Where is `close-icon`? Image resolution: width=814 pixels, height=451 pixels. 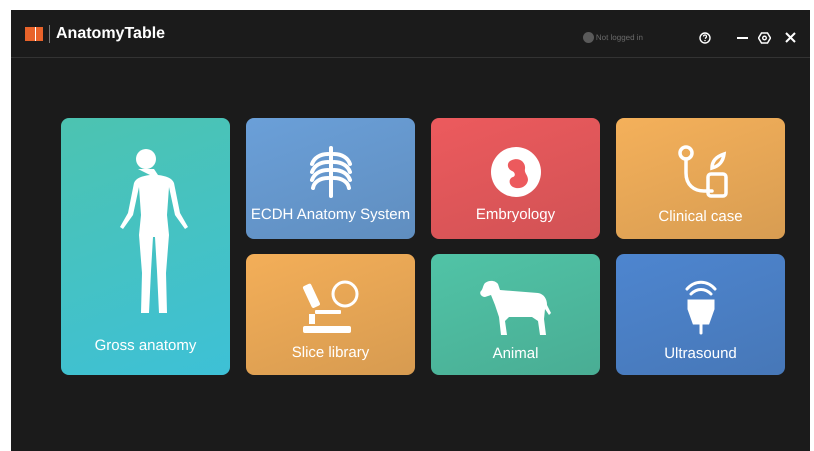 close-icon is located at coordinates (790, 37).